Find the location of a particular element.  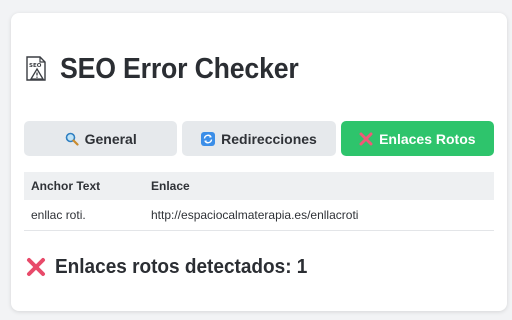

tab-redirecciones-label: Redirecciones is located at coordinates (269, 138).